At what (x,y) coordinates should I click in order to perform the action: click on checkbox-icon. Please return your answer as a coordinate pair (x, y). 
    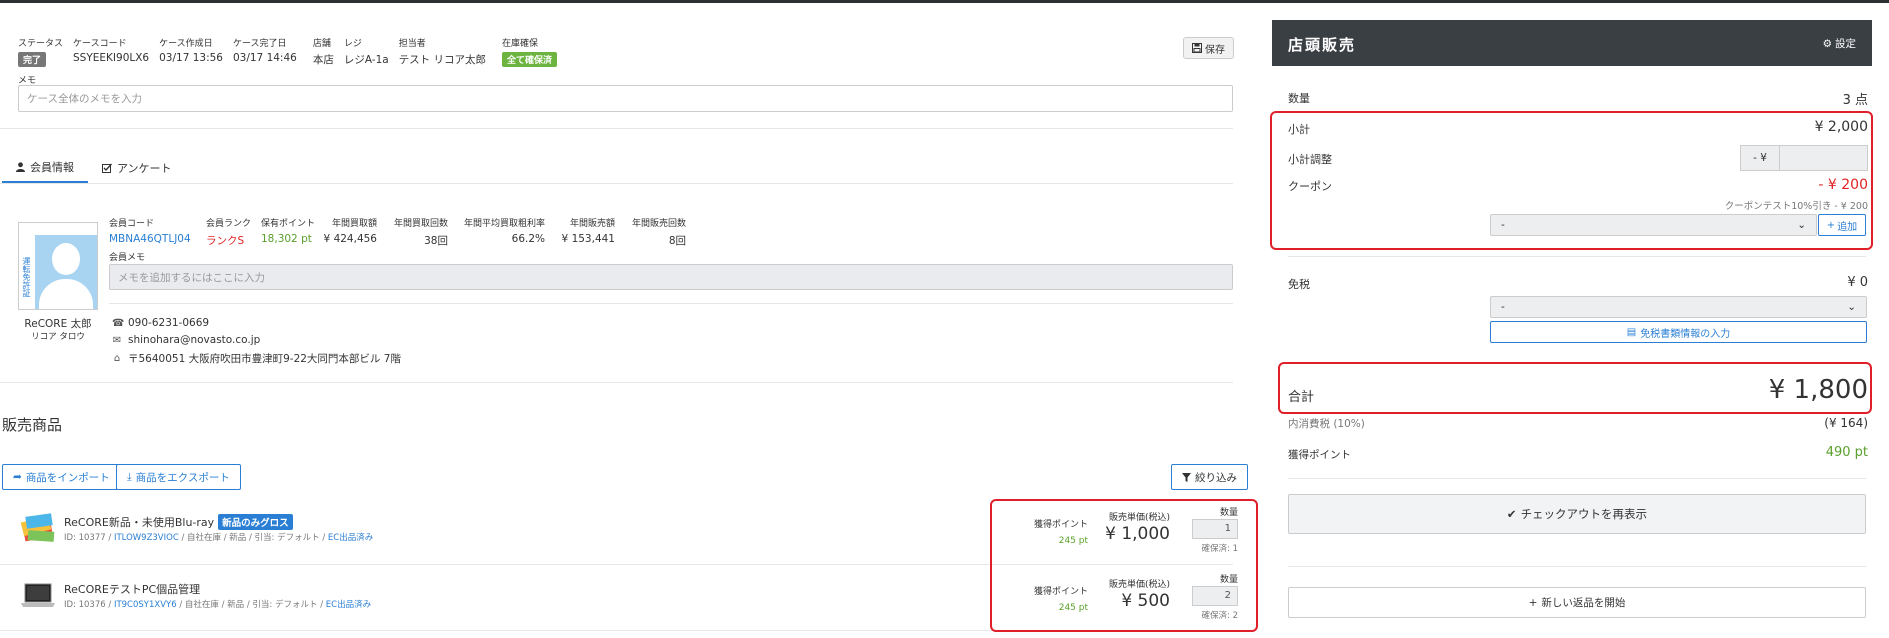
    Looking at the image, I should click on (107, 168).